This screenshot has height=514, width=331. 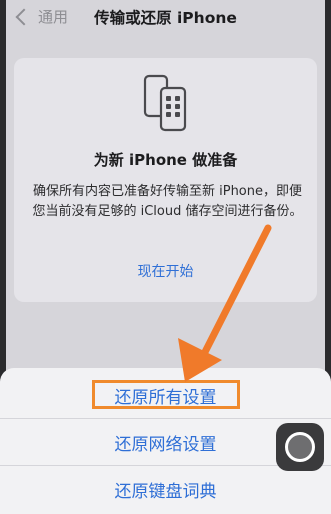 I want to click on assistive-touch-button, so click(x=300, y=447).